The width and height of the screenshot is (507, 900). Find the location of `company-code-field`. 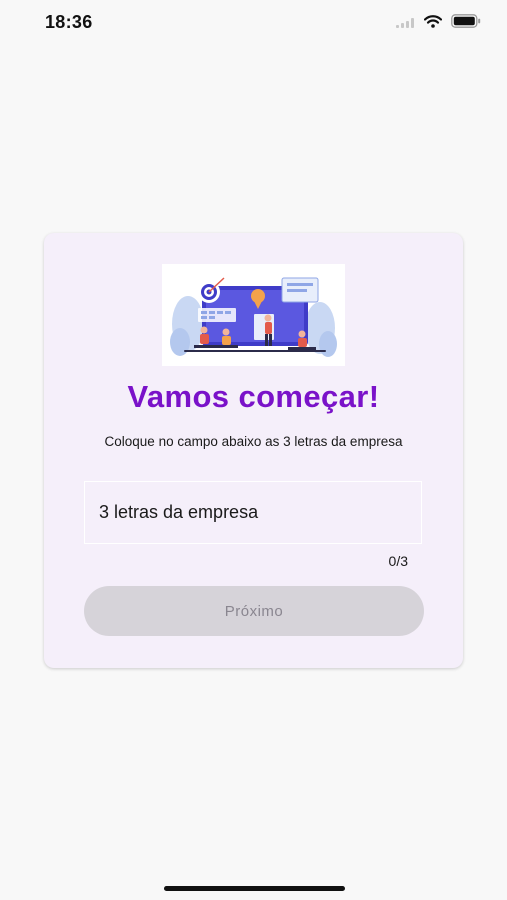

company-code-field is located at coordinates (253, 512).